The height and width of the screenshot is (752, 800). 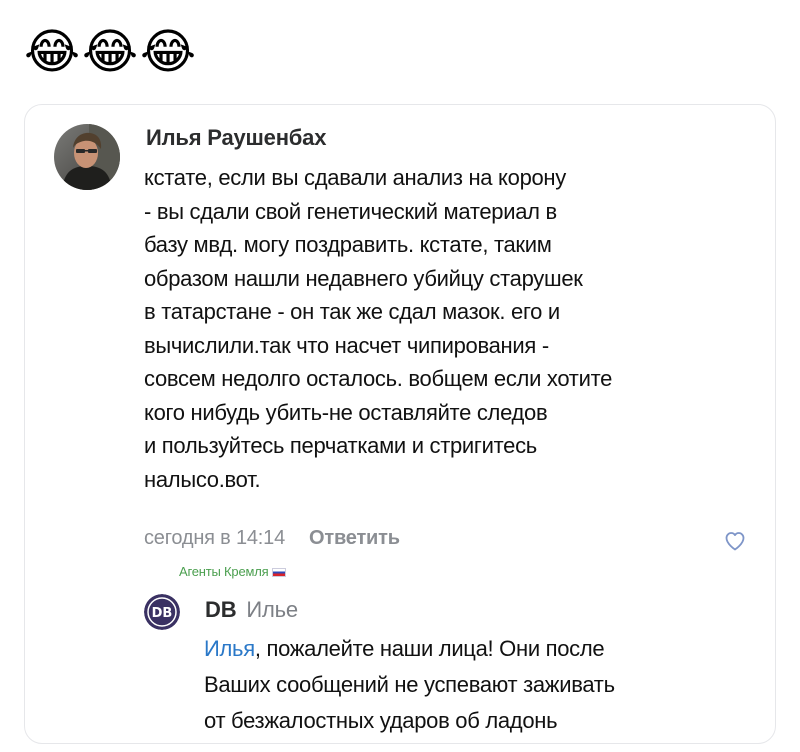 What do you see at coordinates (229, 648) in the screenshot?
I see `reply-mention: Илья` at bounding box center [229, 648].